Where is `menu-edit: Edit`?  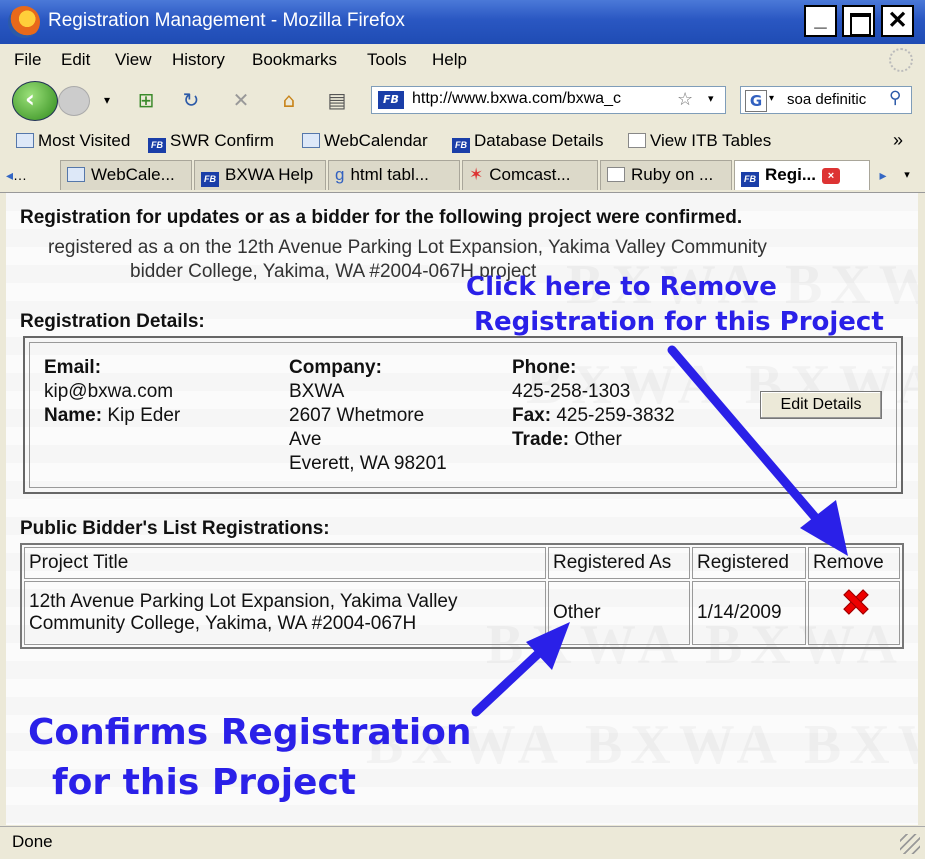
menu-edit: Edit is located at coordinates (75, 60).